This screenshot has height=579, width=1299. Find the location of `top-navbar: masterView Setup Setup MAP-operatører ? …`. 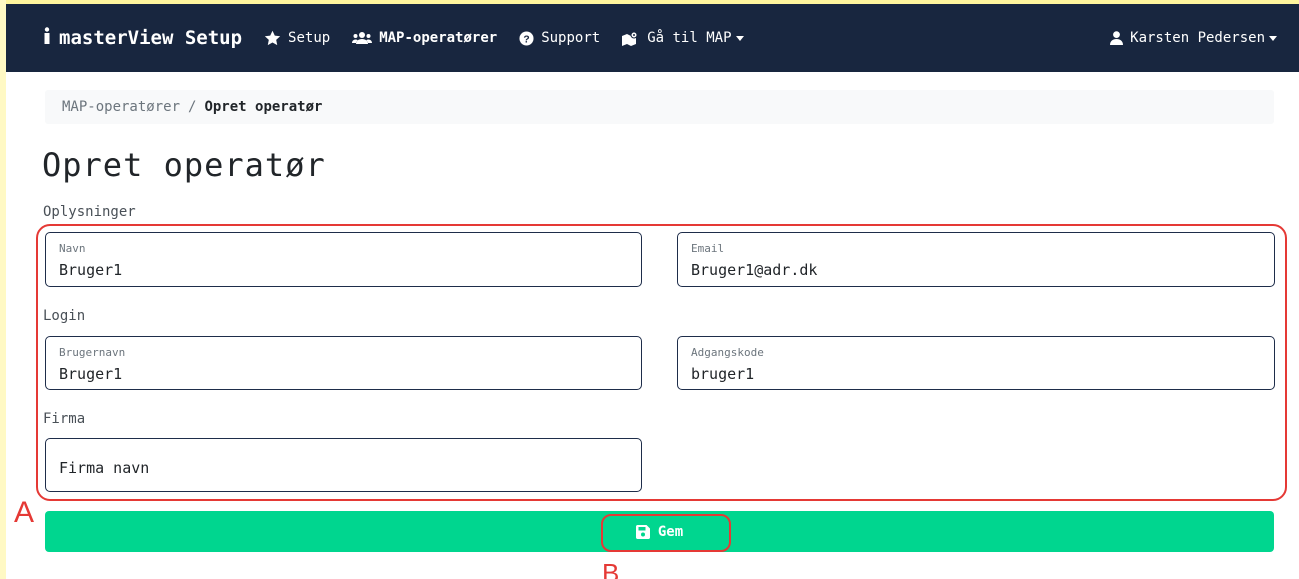

top-navbar: masterView Setup Setup MAP-operatører ? … is located at coordinates (652, 38).